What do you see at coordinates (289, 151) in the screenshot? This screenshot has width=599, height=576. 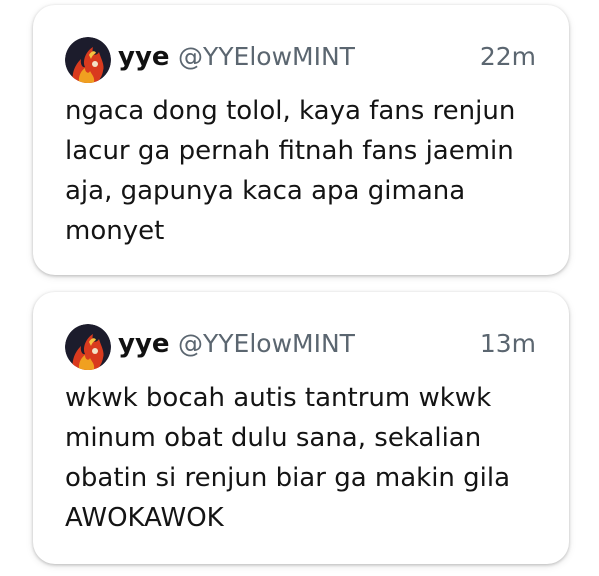 I see `tweet-text-line: lacur ga pernah fitnah fans jaemin` at bounding box center [289, 151].